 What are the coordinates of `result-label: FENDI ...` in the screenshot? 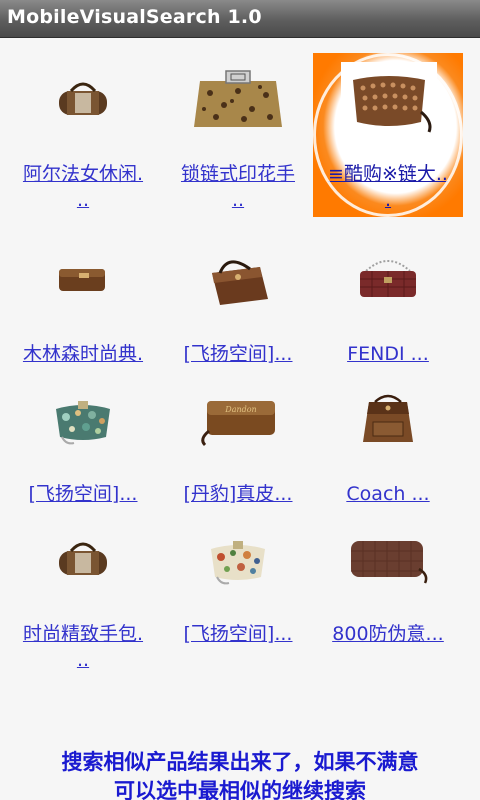 It's located at (388, 354).